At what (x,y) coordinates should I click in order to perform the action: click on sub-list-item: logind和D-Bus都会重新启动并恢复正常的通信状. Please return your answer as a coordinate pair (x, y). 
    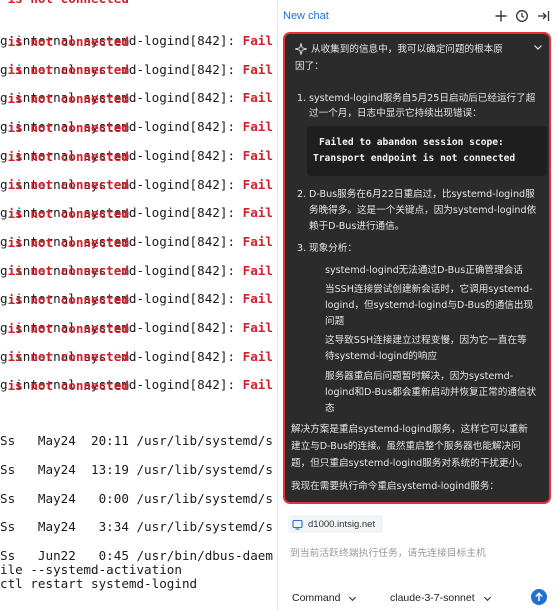
    Looking at the image, I should click on (431, 392).